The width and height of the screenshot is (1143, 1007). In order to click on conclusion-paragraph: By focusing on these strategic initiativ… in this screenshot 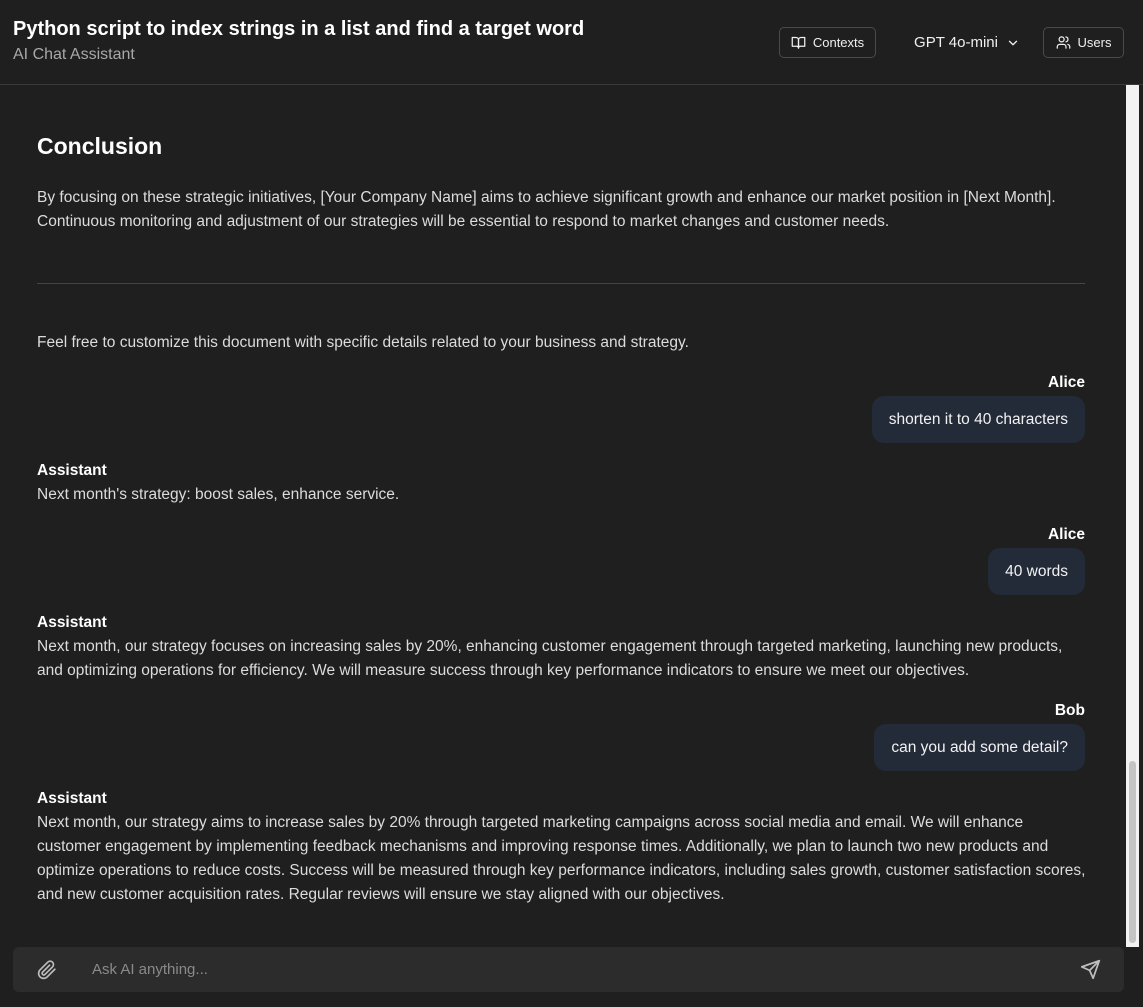, I will do `click(546, 209)`.